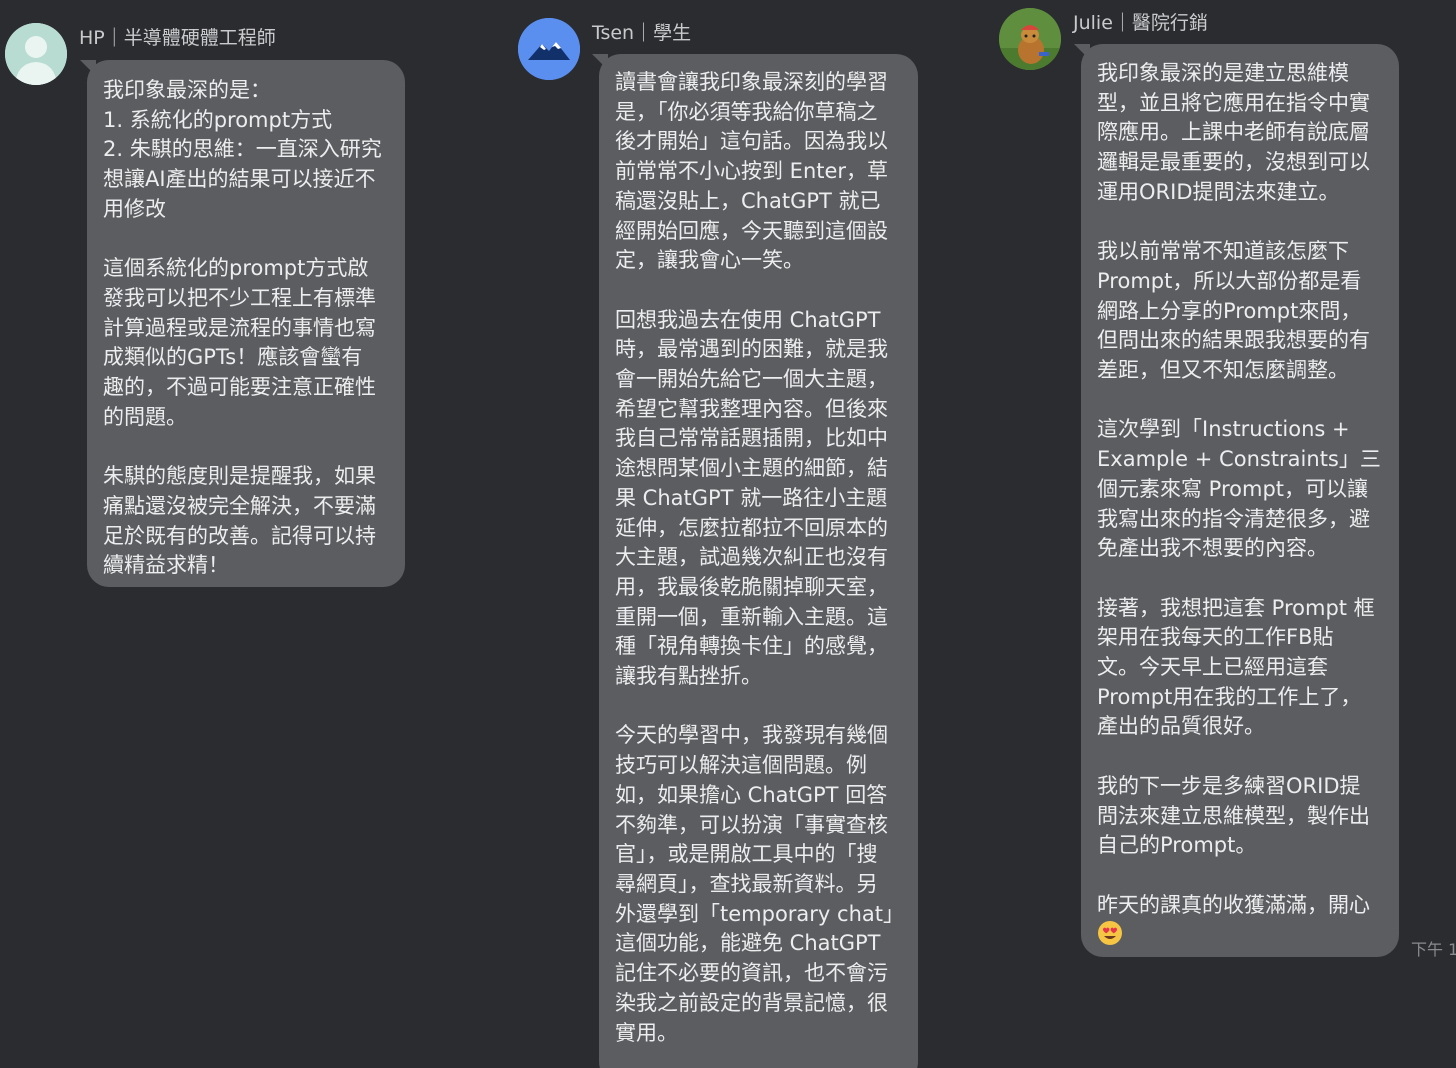 Image resolution: width=1456 pixels, height=1068 pixels. I want to click on dog-photo-icon, so click(1030, 39).